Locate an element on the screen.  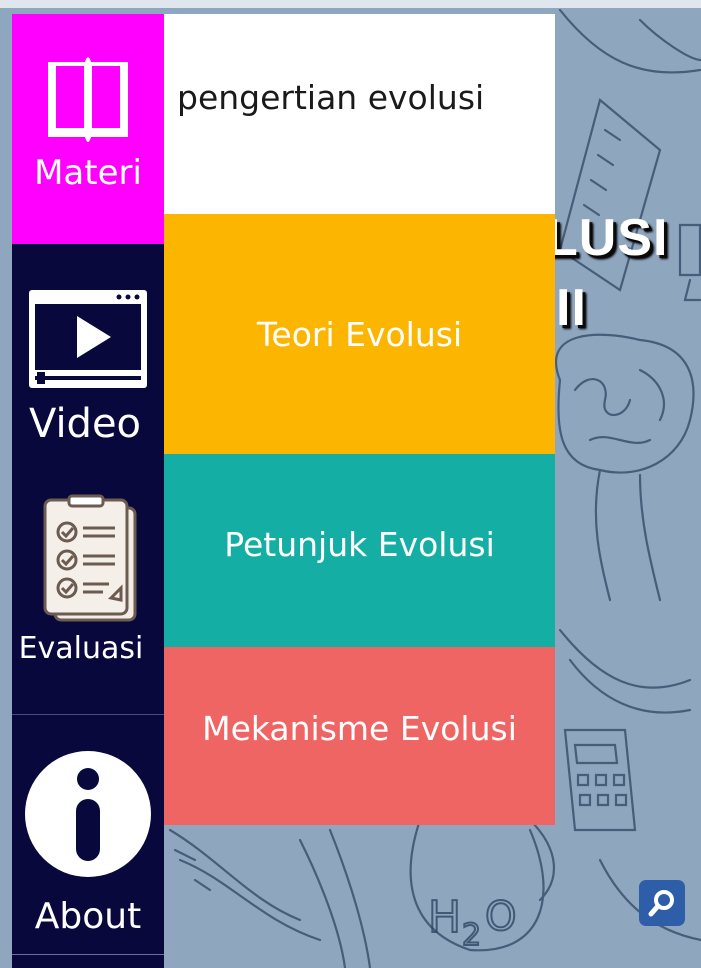
info-icon is located at coordinates (88, 814).